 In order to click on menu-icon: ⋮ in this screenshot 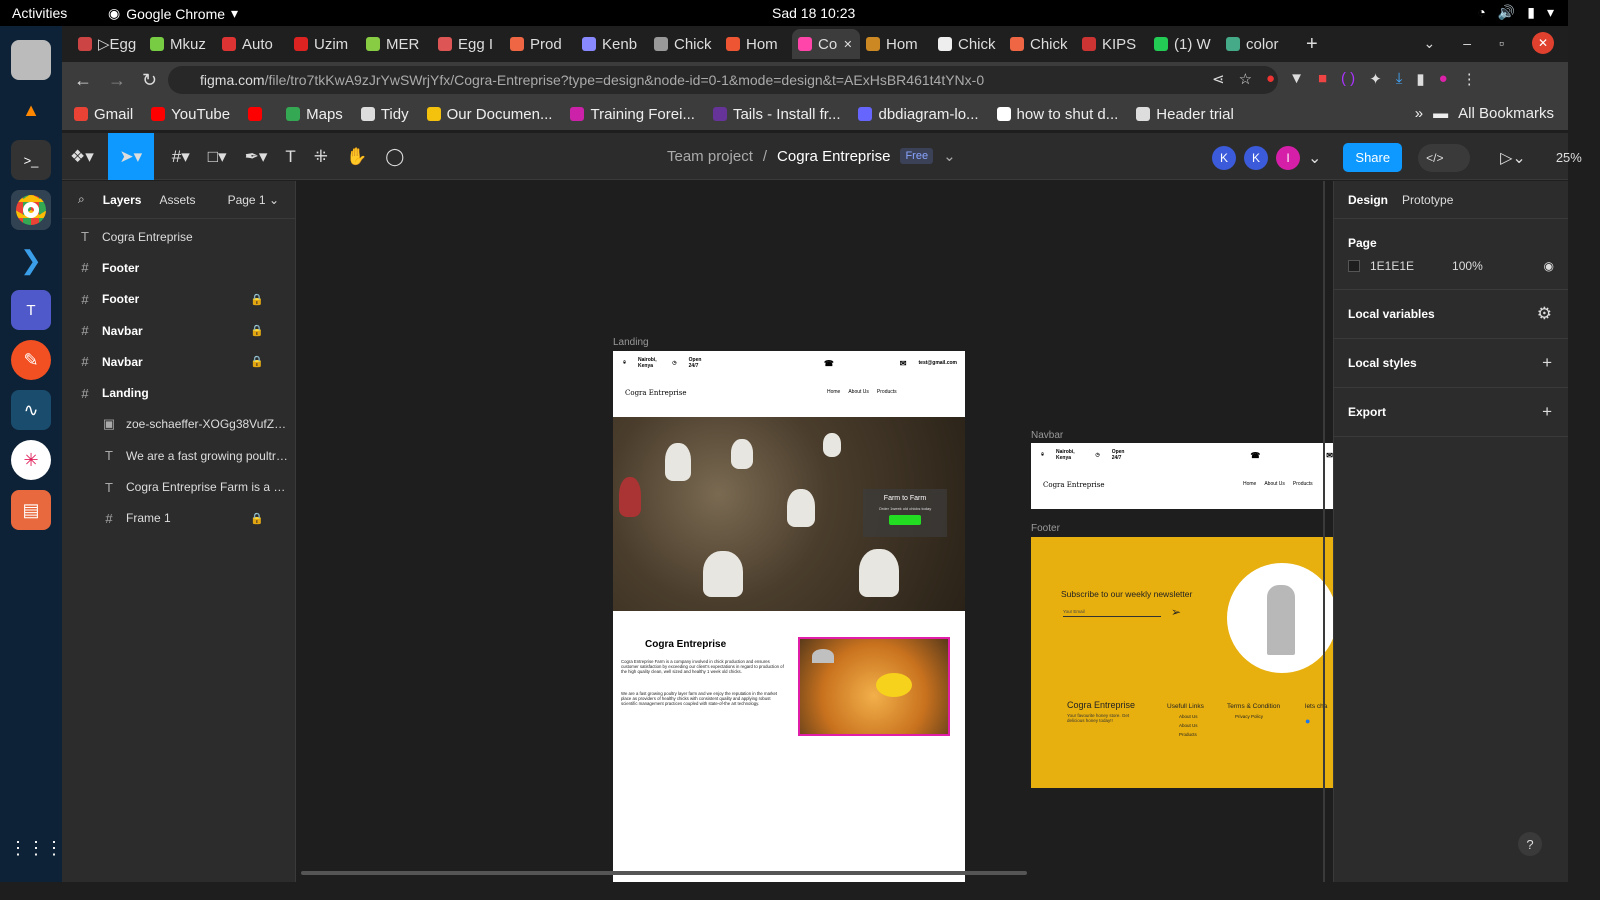, I will do `click(1469, 79)`.